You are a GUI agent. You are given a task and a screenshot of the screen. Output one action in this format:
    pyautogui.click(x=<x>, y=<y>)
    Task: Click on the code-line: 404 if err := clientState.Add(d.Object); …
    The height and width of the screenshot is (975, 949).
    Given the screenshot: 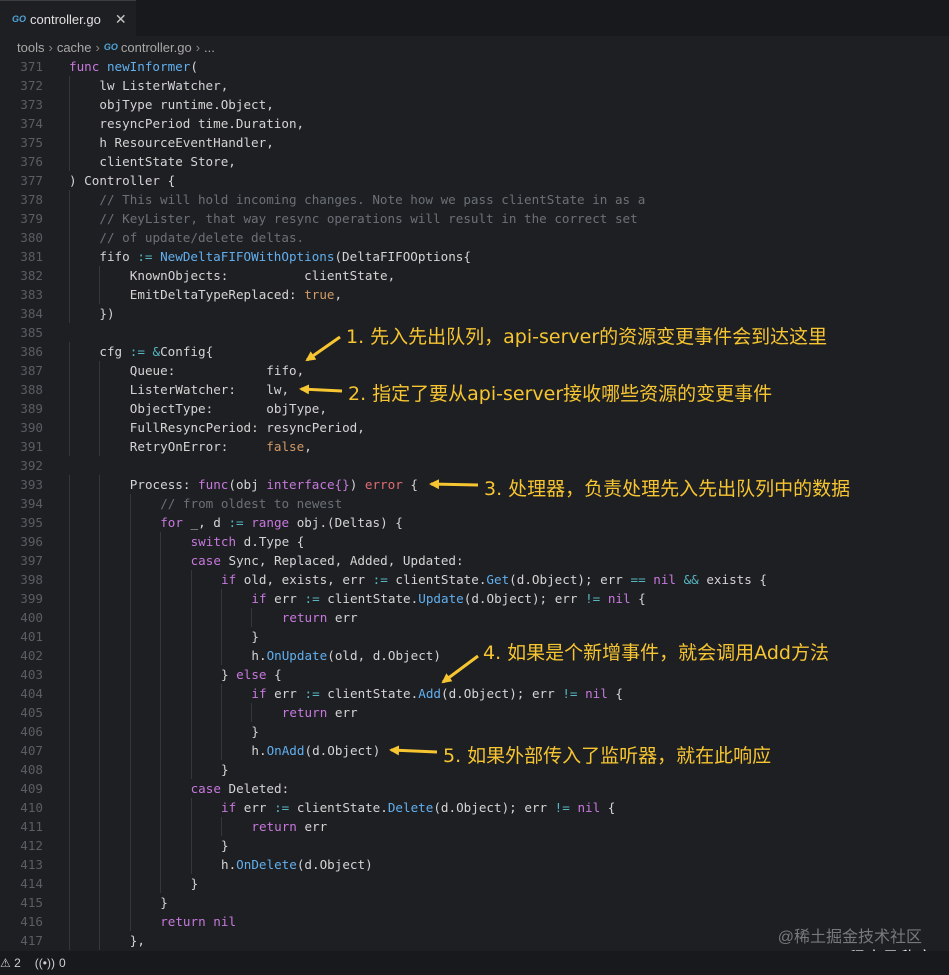 What is the action you would take?
    pyautogui.click(x=474, y=693)
    